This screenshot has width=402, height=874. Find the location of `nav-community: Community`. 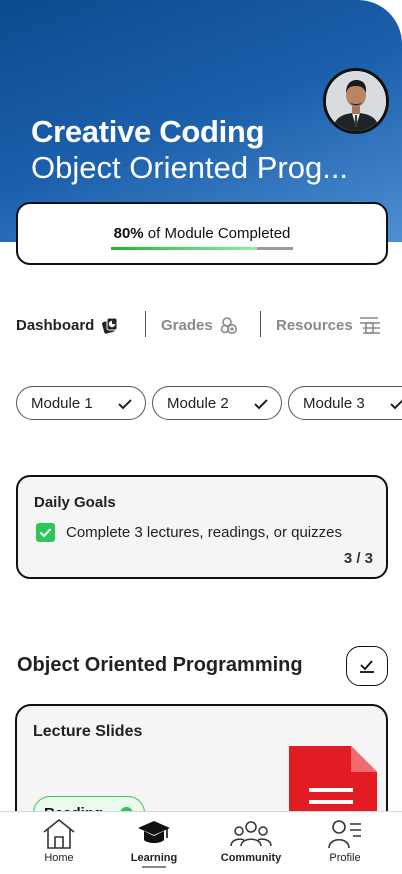

nav-community: Community is located at coordinates (251, 846).